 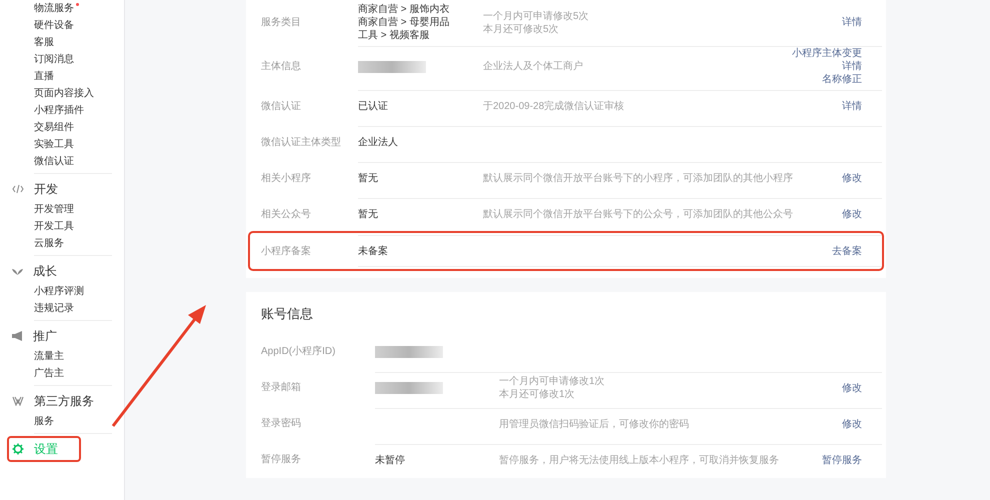 What do you see at coordinates (62, 189) in the screenshot?
I see `sidebar-section: 开发` at bounding box center [62, 189].